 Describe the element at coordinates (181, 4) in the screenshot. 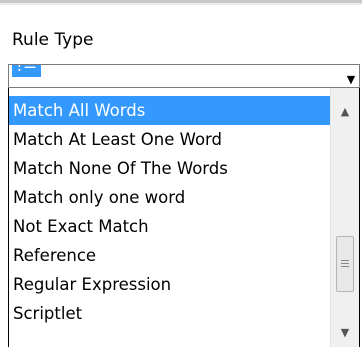

I see `top-divider-shadow` at that location.